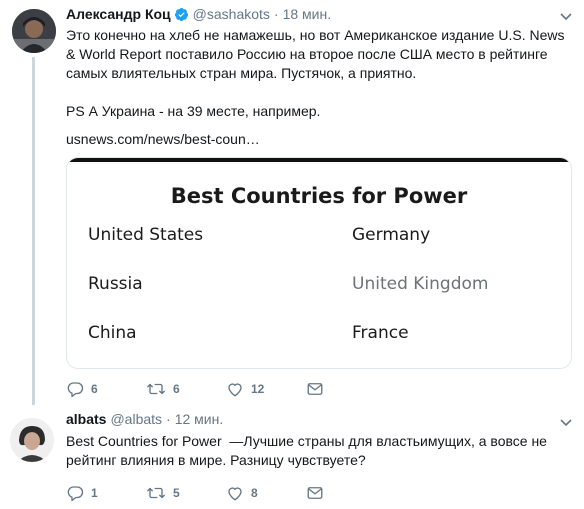 Image resolution: width=584 pixels, height=509 pixels. Describe the element at coordinates (176, 389) in the screenshot. I see `retweet-count: 6` at that location.